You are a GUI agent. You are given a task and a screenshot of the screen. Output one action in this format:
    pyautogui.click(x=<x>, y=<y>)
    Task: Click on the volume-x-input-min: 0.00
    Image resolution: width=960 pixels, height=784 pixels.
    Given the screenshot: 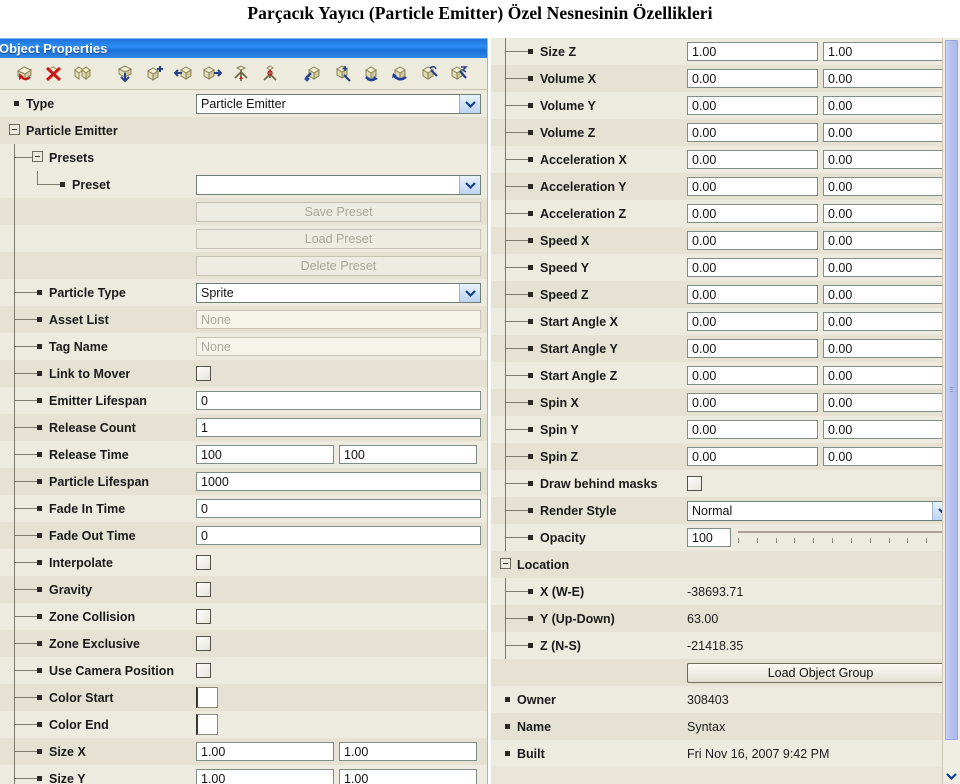 What is the action you would take?
    pyautogui.click(x=752, y=78)
    